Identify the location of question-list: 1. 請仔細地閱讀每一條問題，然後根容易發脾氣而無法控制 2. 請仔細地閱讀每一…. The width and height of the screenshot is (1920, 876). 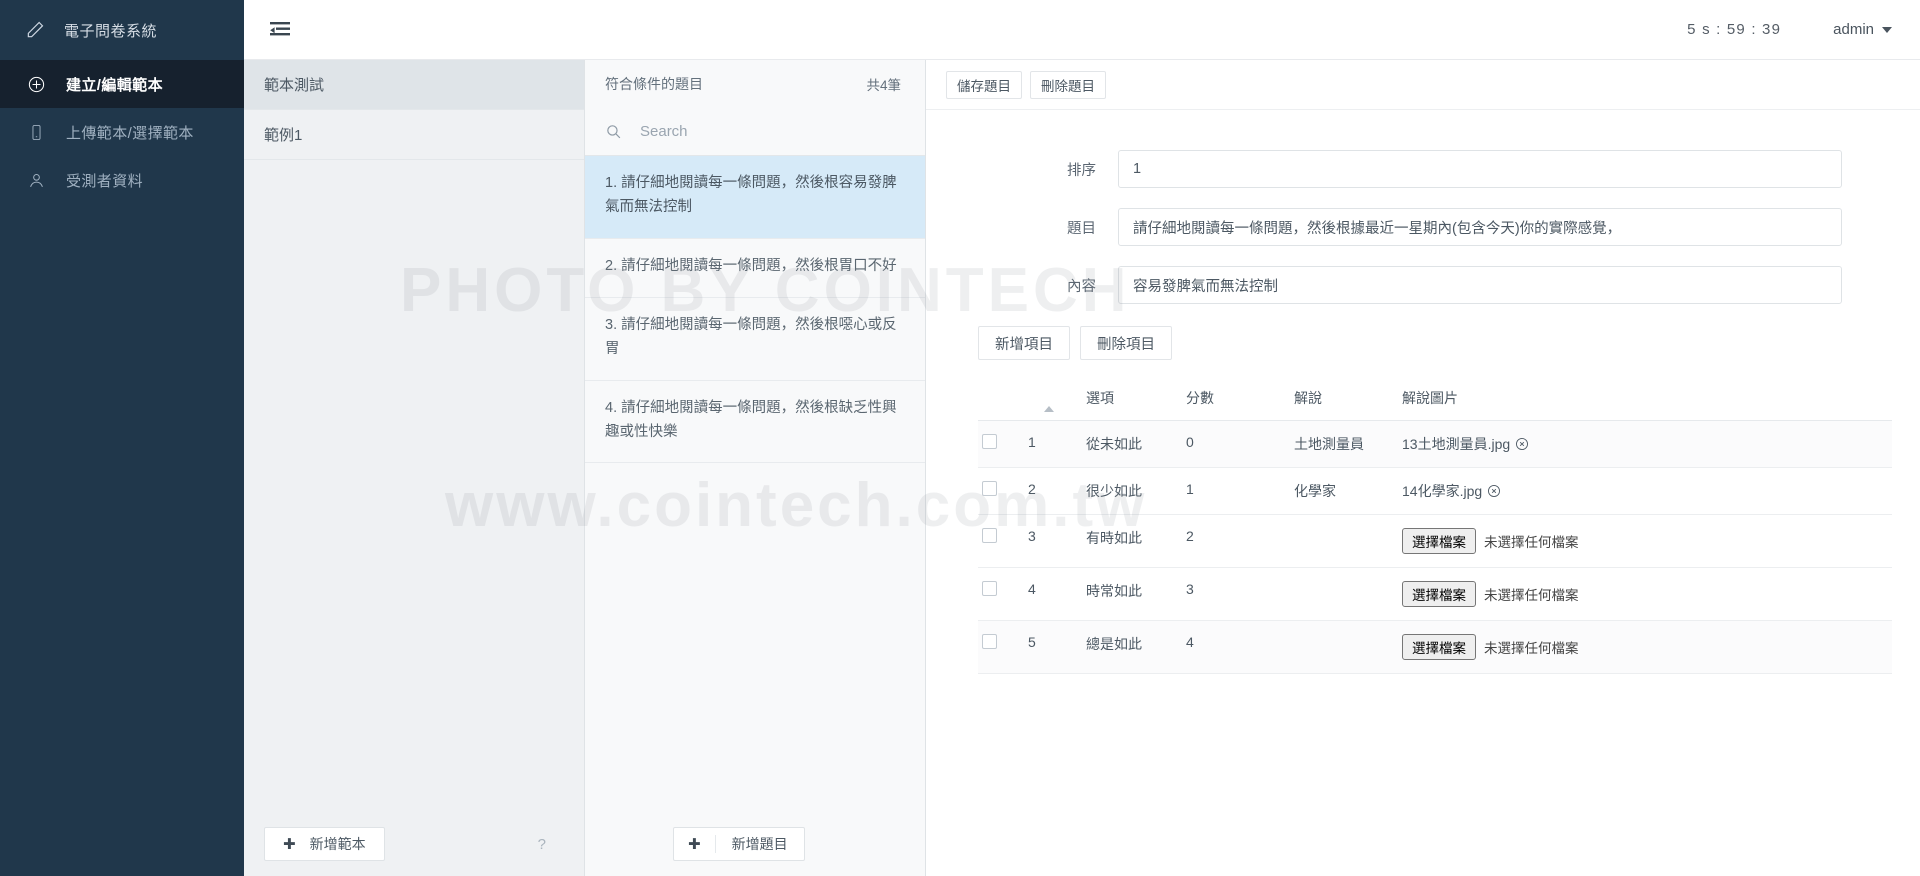
(755, 484).